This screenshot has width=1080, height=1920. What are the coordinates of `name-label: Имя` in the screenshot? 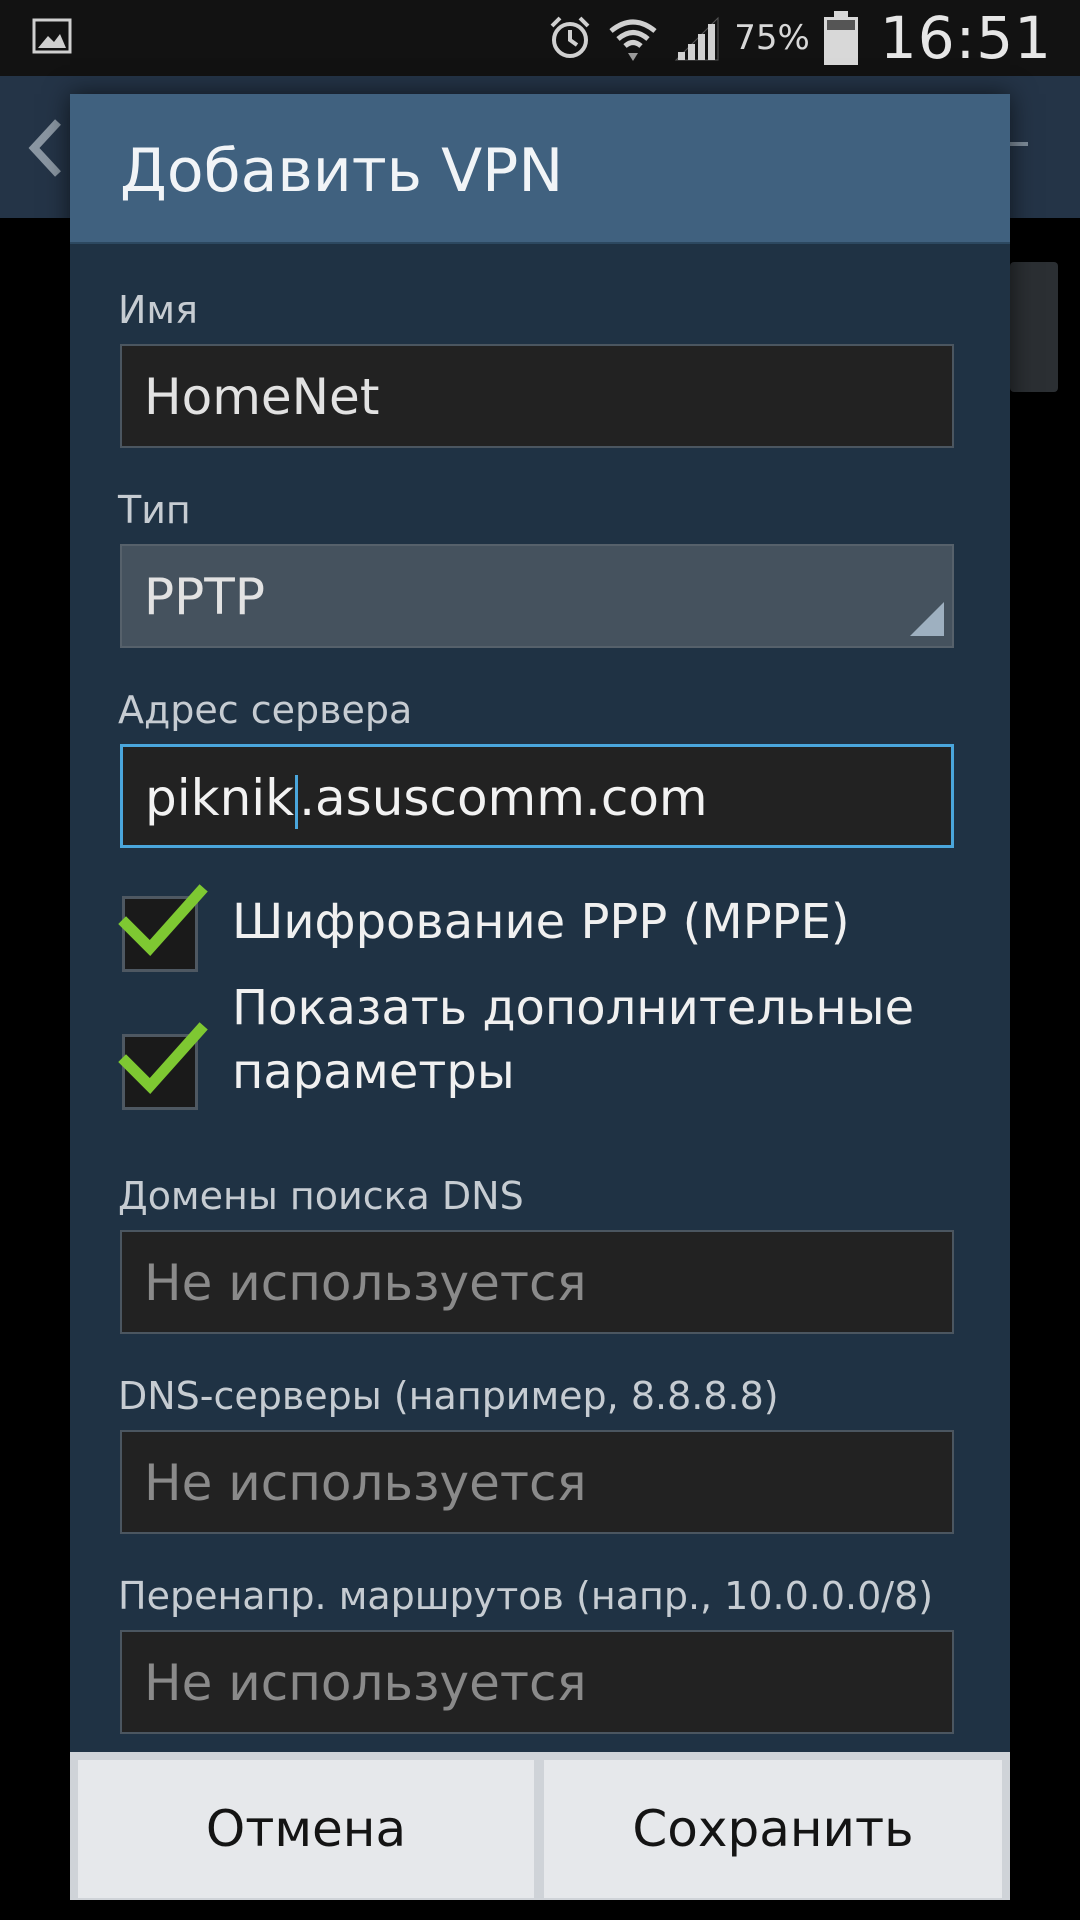 It's located at (158, 310).